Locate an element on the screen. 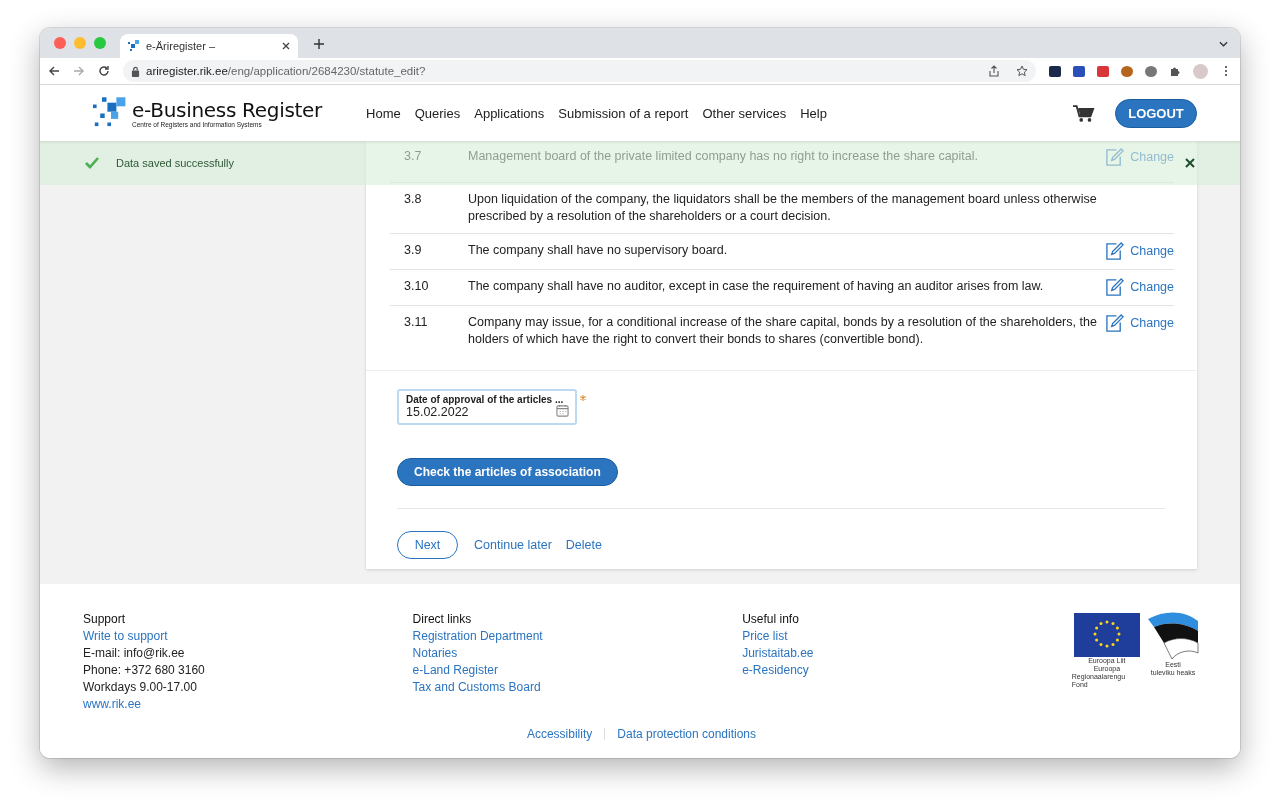  address-bar: ariregister.rik.ee/eng/application/2684230/statute_edit? is located at coordinates (579, 71).